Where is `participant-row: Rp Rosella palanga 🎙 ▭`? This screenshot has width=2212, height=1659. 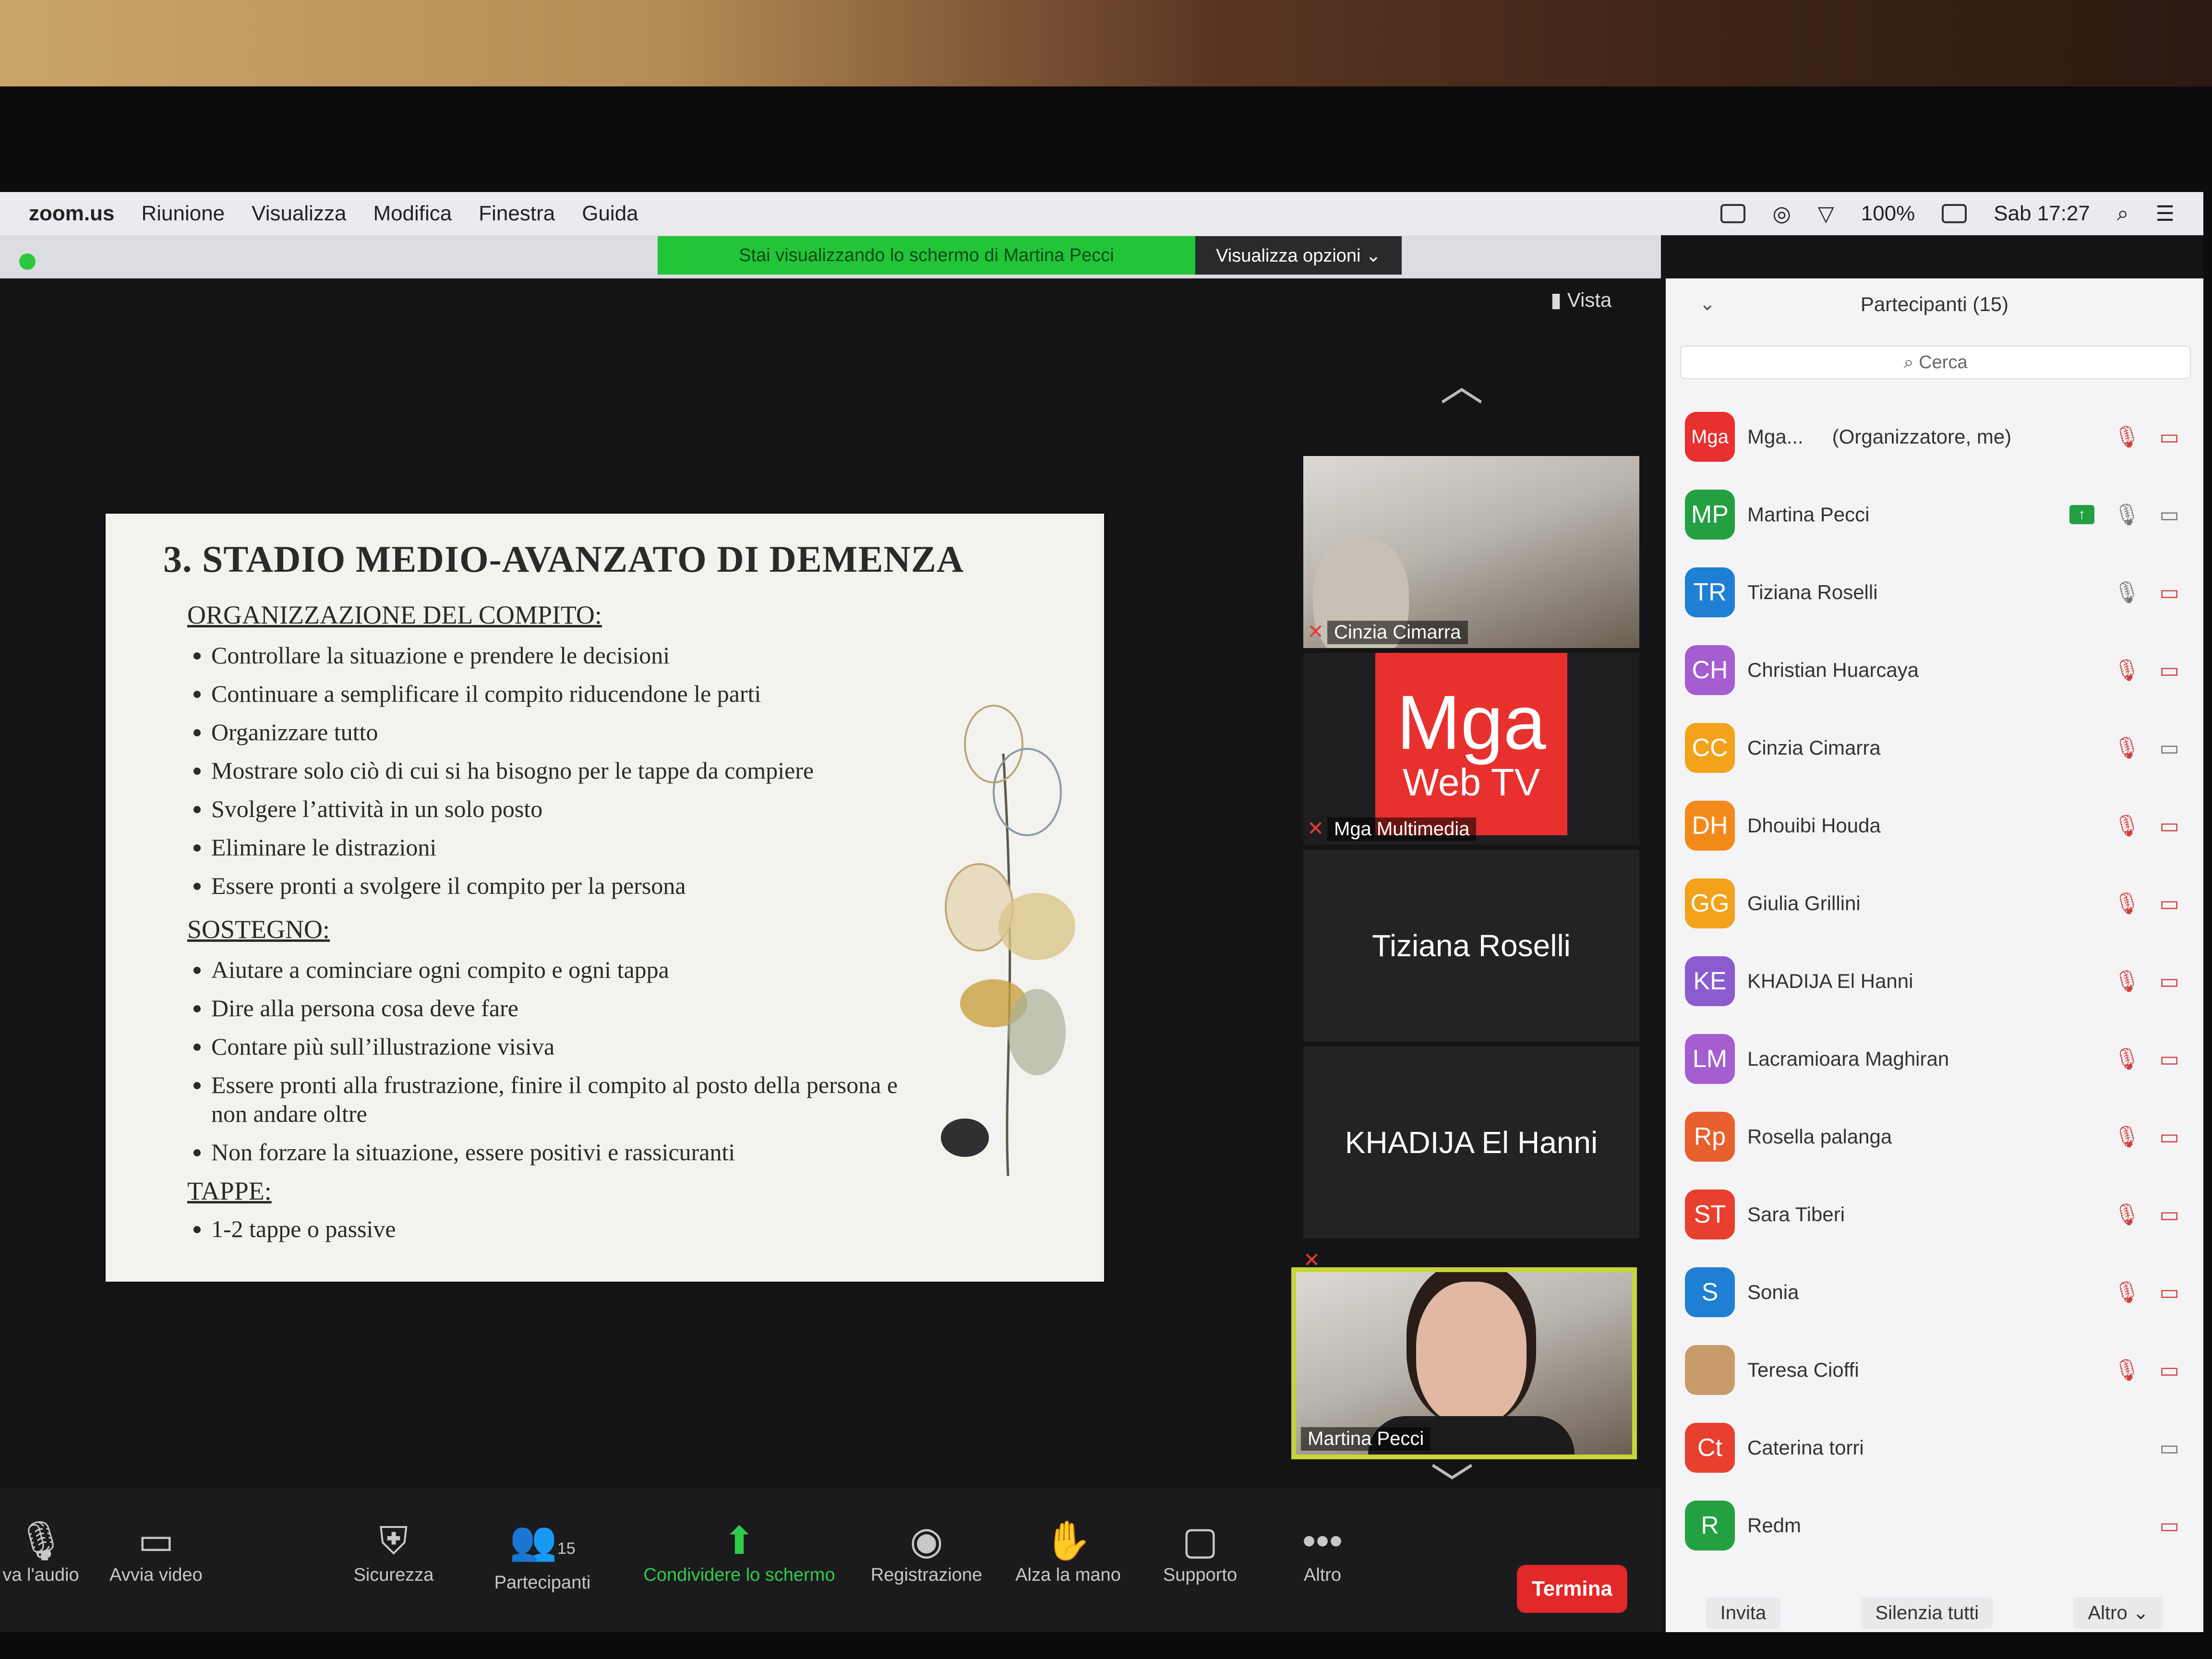
participant-row: Rp Rosella palanga 🎙 ▭ is located at coordinates (1934, 1137).